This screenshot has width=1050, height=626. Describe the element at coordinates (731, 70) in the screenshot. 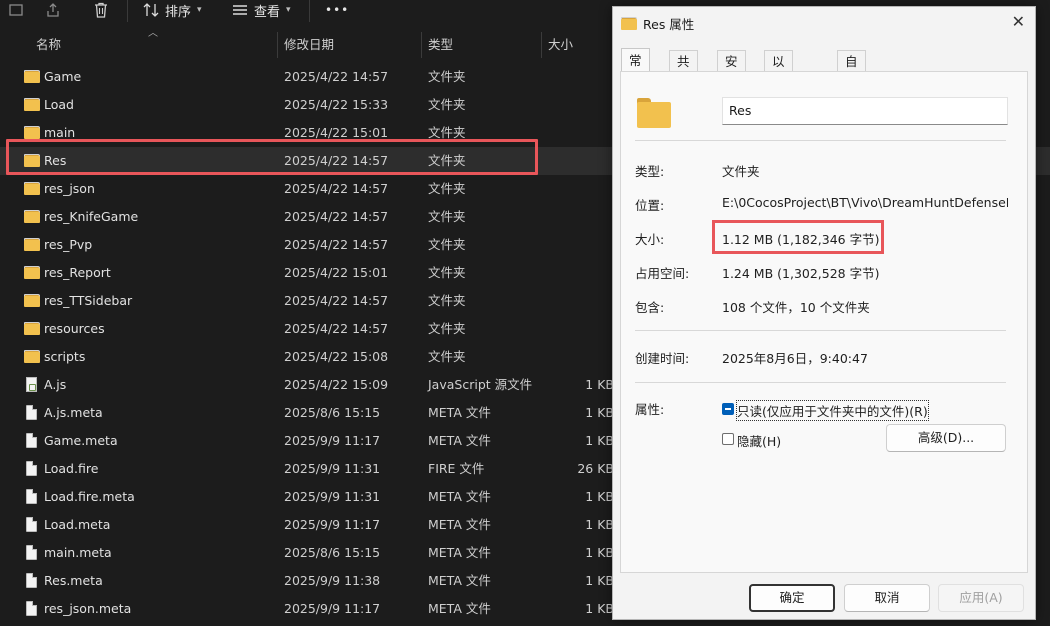

I see `tab-security: 安全` at that location.